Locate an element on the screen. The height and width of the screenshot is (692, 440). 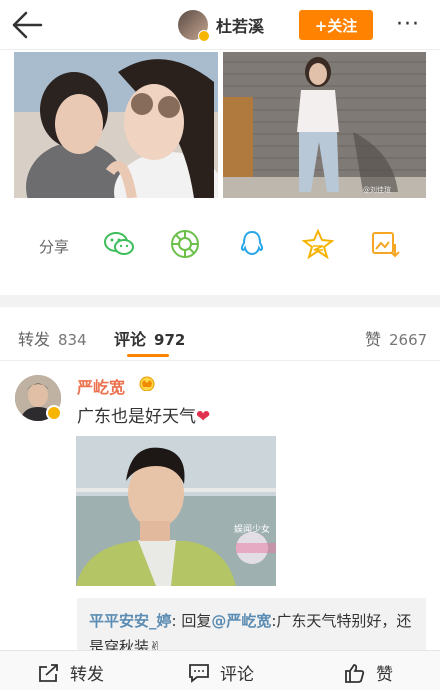
tab-likes: 赞 2667 is located at coordinates (396, 338).